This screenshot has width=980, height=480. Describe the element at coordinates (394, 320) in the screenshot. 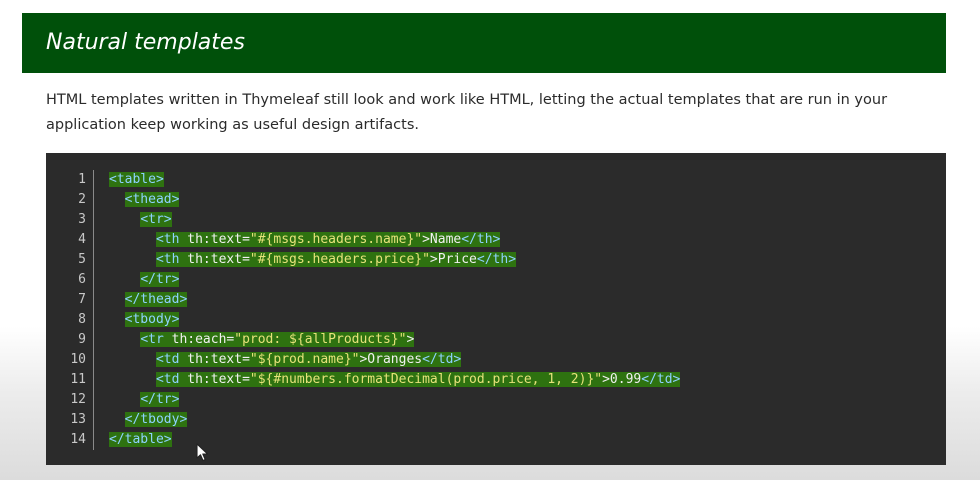

I see `code-line: <tbody>` at that location.